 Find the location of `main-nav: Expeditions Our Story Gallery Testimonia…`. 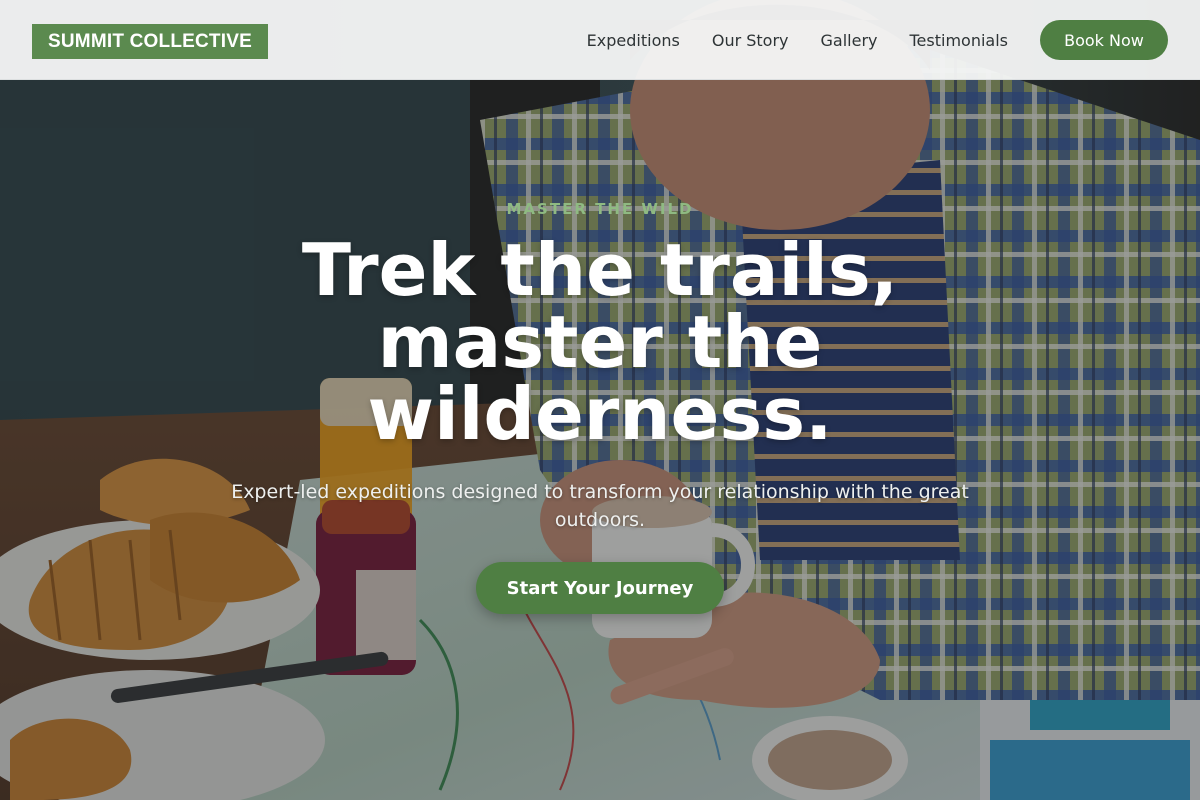

main-nav: Expeditions Our Story Gallery Testimonia… is located at coordinates (797, 40).